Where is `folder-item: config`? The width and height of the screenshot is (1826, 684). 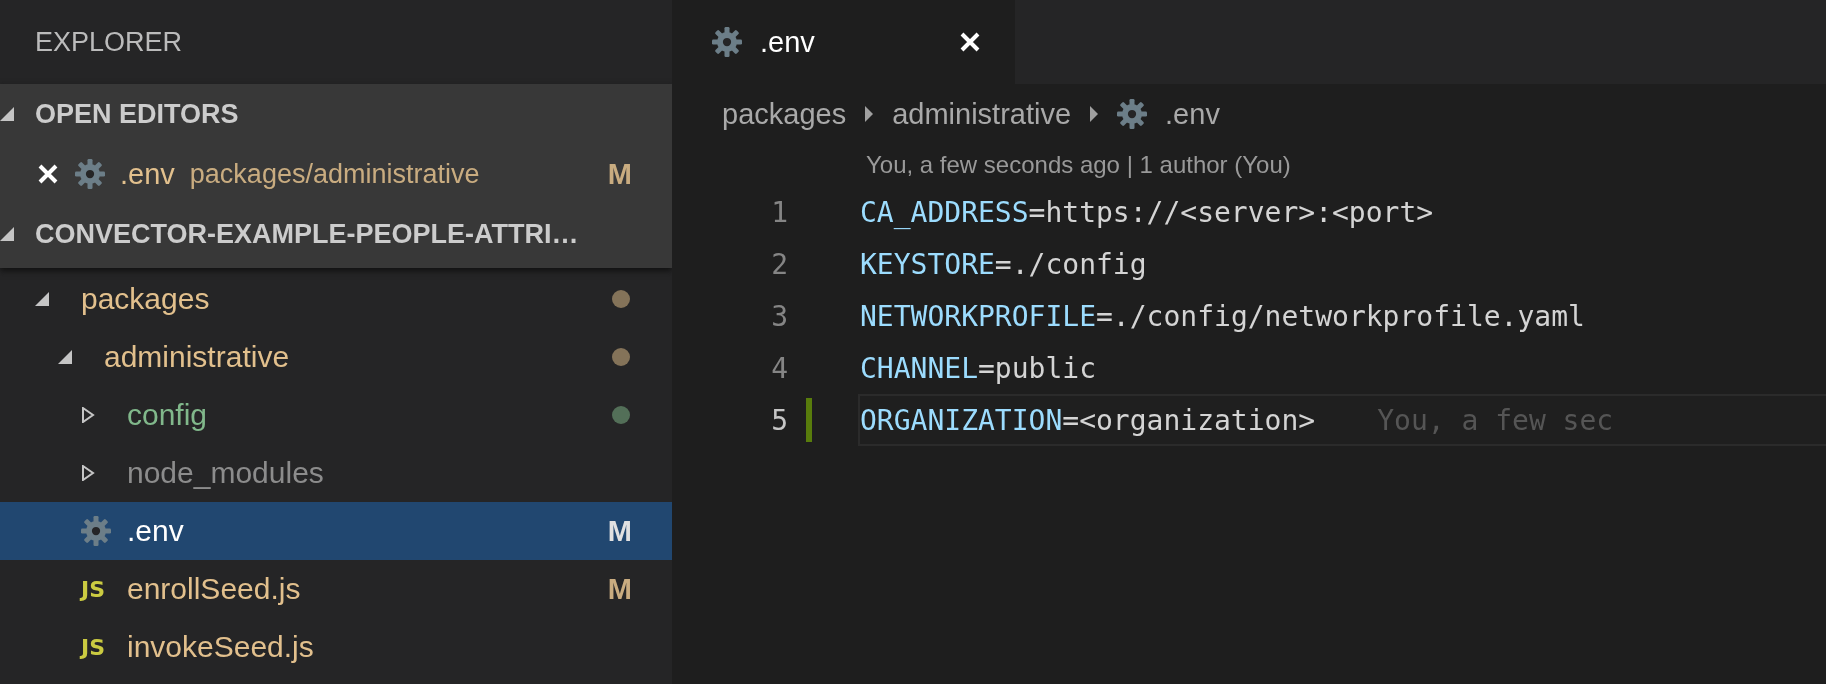
folder-item: config is located at coordinates (336, 415).